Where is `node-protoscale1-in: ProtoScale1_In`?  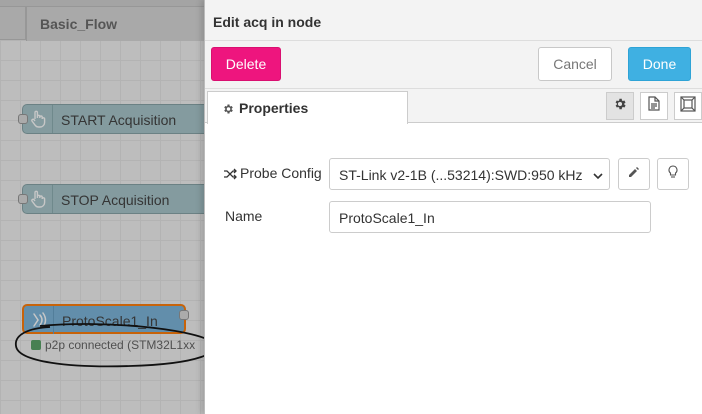 node-protoscale1-in: ProtoScale1_In is located at coordinates (105, 319).